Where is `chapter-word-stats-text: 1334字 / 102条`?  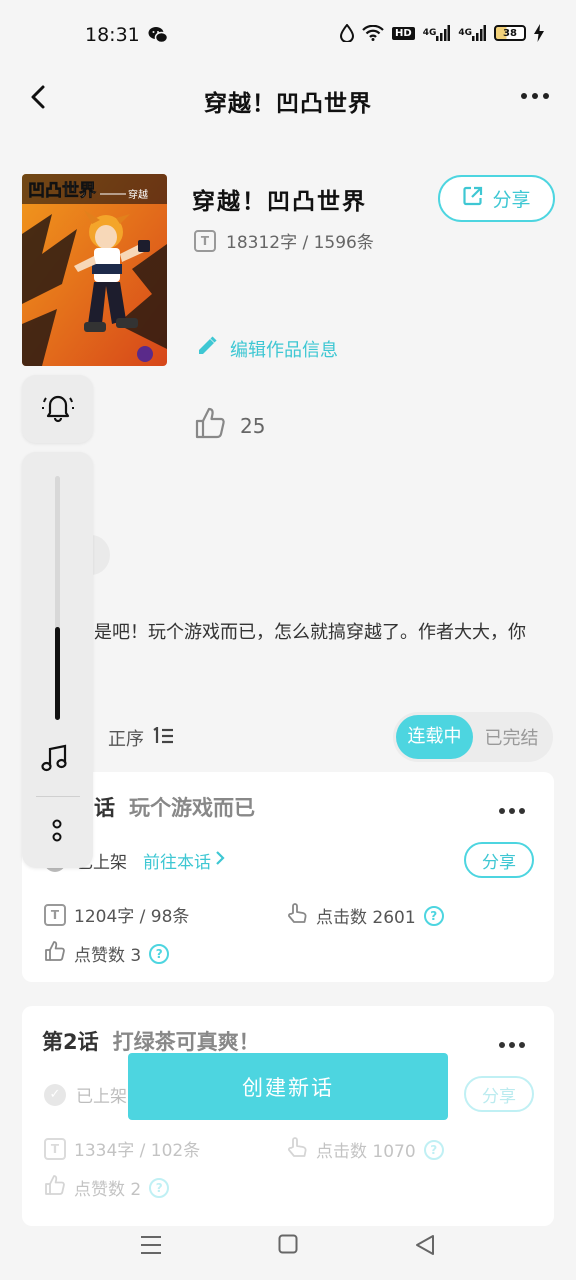 chapter-word-stats-text: 1334字 / 102条 is located at coordinates (137, 1151).